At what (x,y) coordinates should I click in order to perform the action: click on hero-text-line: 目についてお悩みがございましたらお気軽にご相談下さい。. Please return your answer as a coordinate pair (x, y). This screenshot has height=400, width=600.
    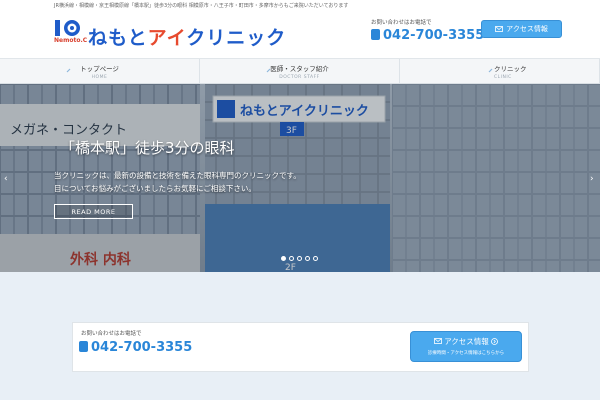
    Looking at the image, I should click on (155, 188).